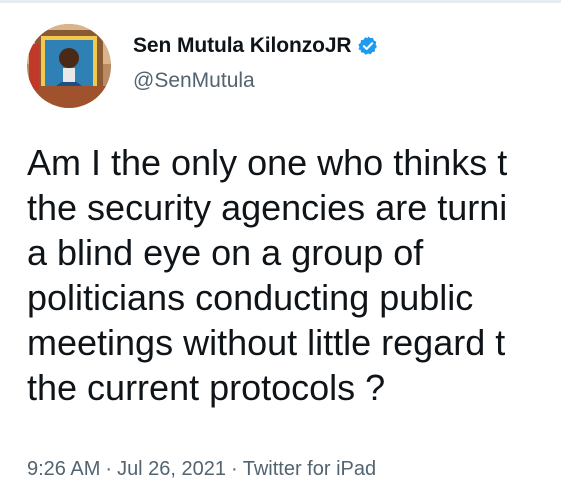 This screenshot has width=561, height=498. What do you see at coordinates (250, 297) in the screenshot?
I see `tweet-line: politicians conducting public` at bounding box center [250, 297].